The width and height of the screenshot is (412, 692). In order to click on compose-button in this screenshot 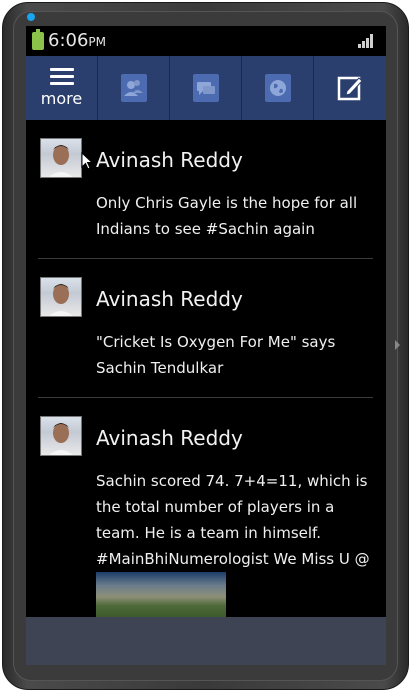, I will do `click(350, 88)`.